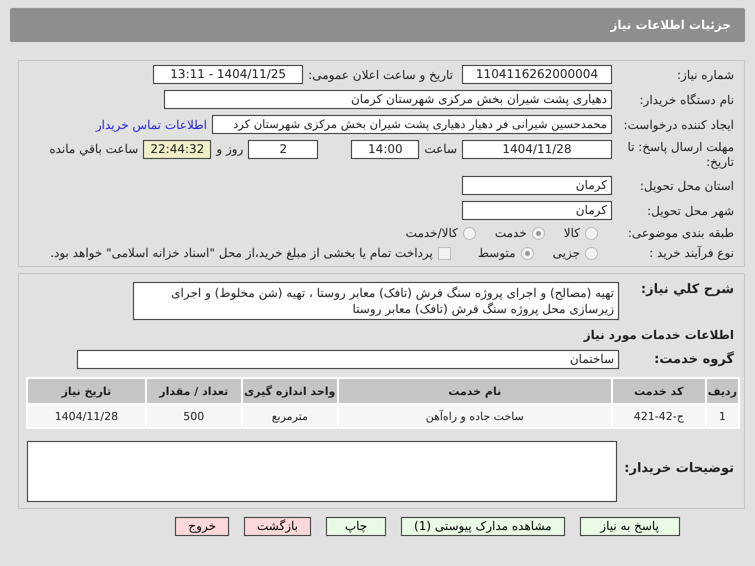 This screenshot has width=755, height=566. I want to click on service-group-field: ساختمان, so click(348, 359).